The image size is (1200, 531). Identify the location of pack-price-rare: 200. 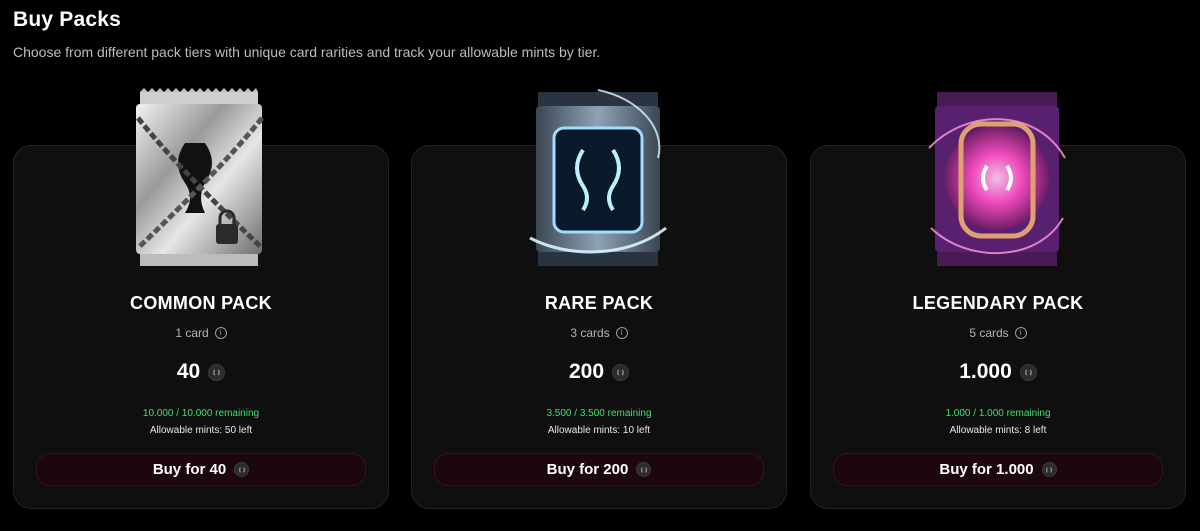
(599, 372).